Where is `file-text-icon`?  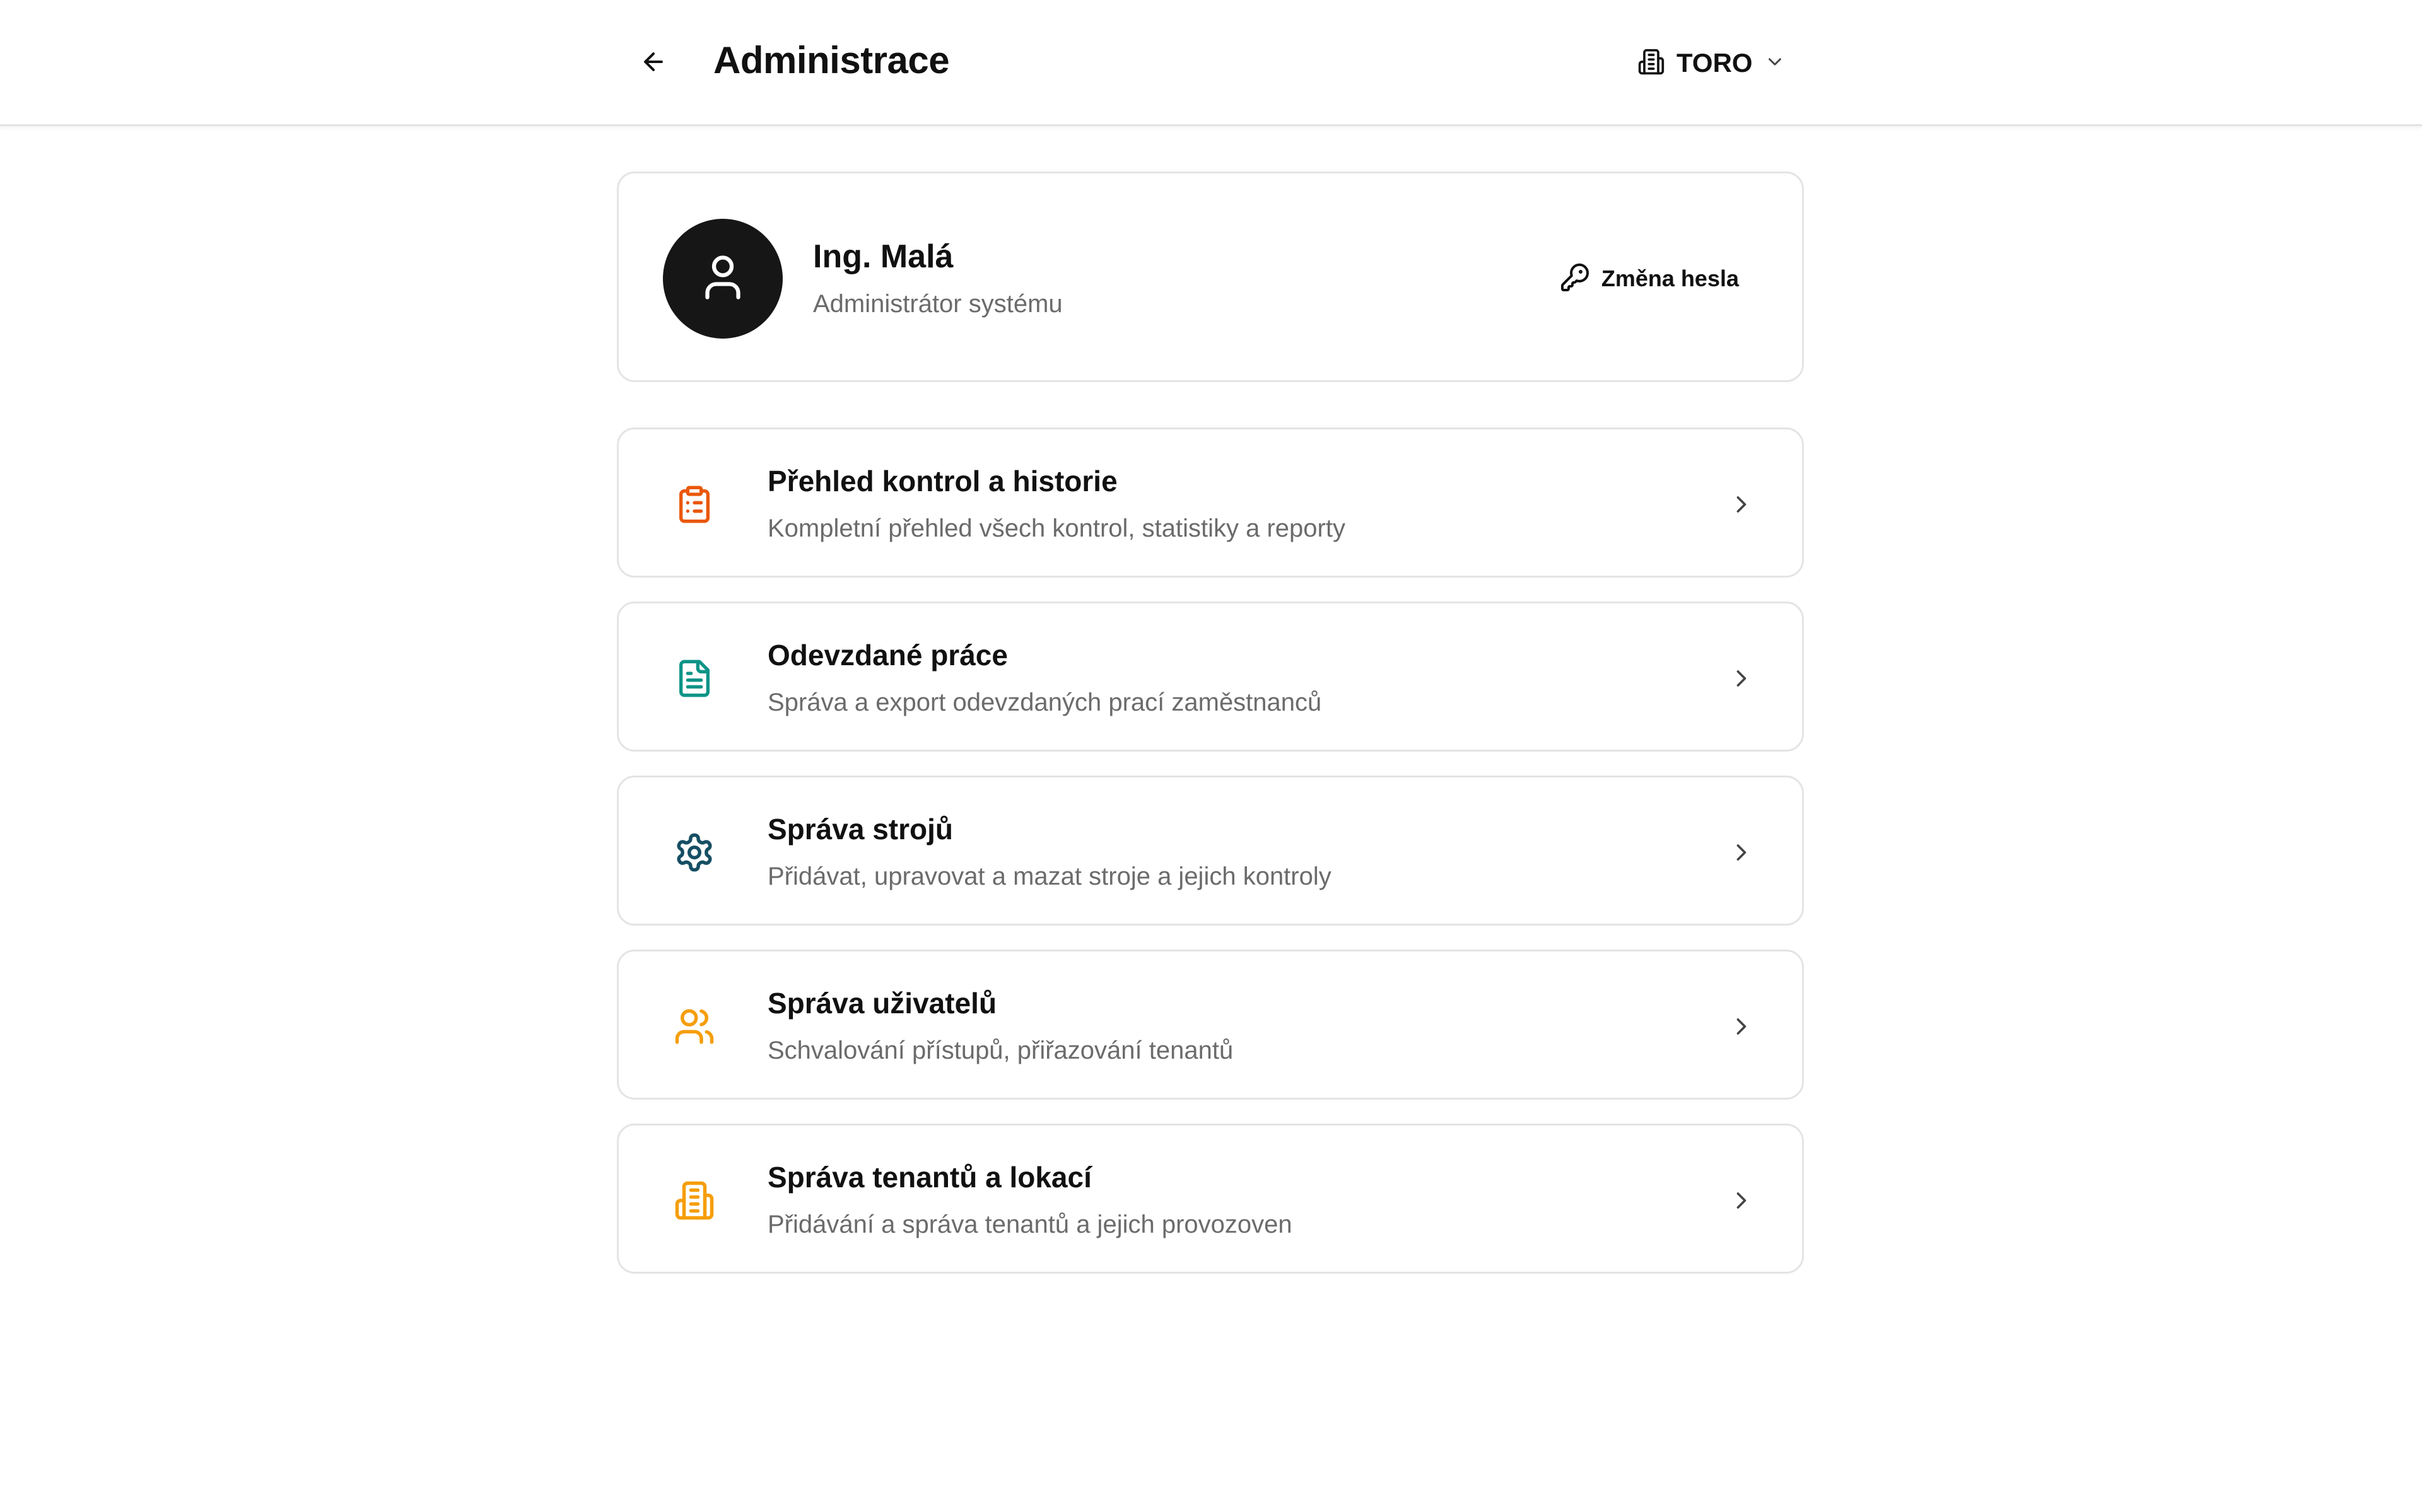 file-text-icon is located at coordinates (694, 679).